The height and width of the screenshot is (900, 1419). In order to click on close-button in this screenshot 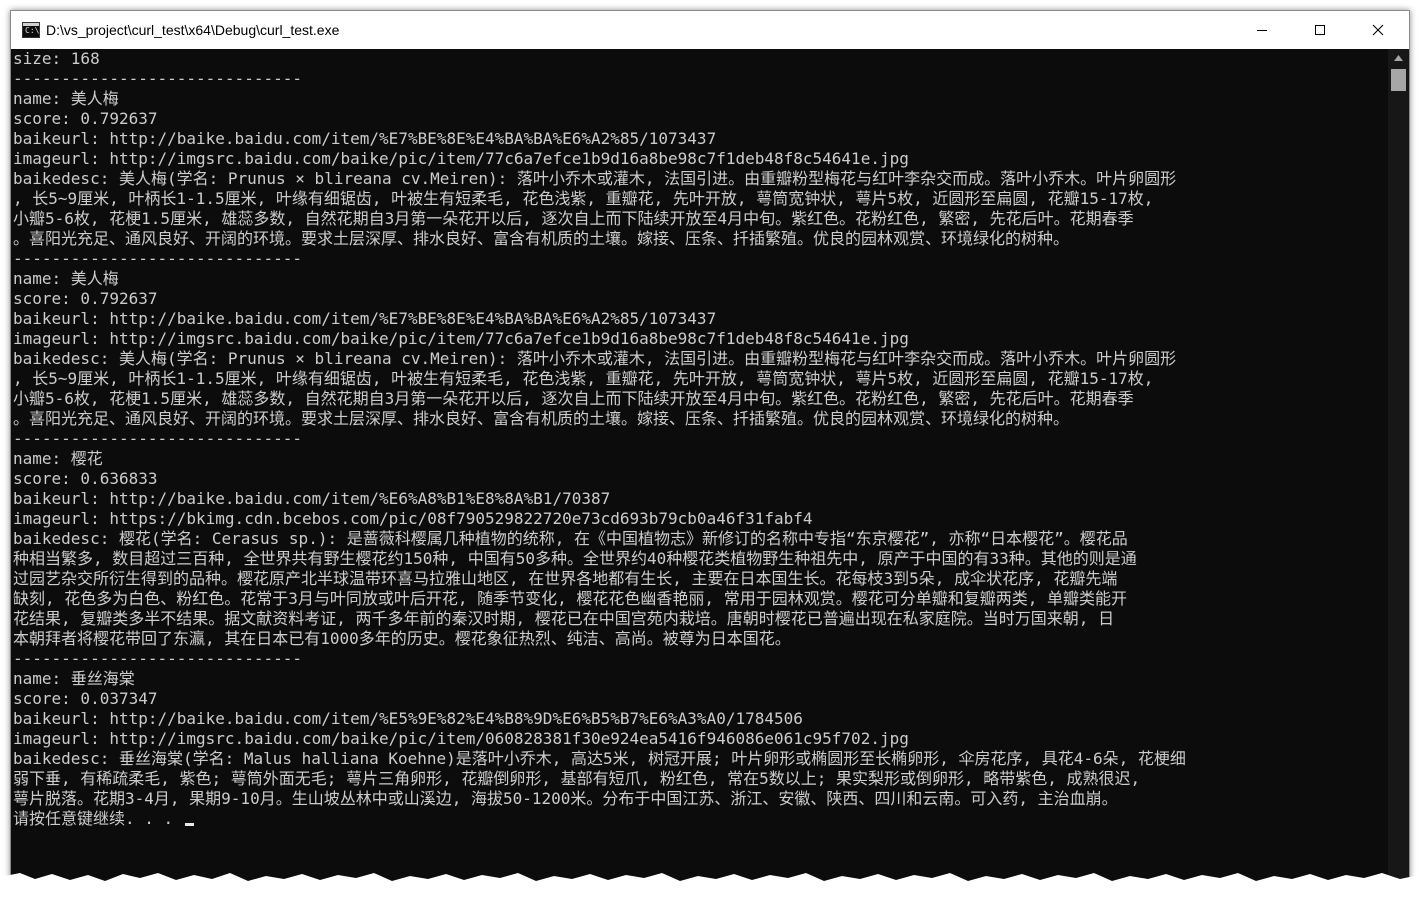, I will do `click(1378, 30)`.